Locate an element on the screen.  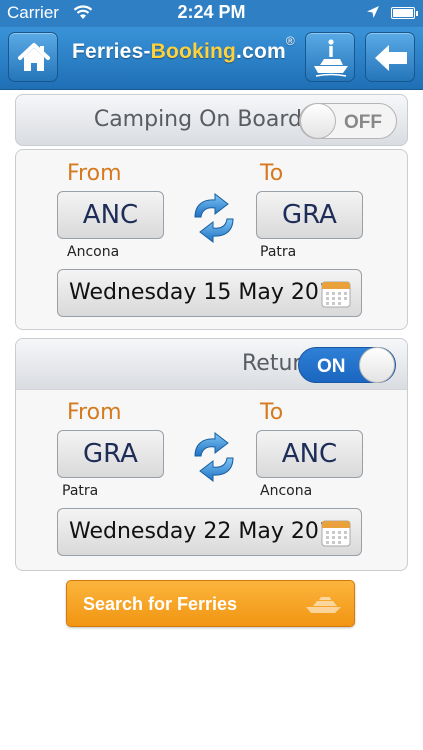
search-ferries-label: Search for Ferries is located at coordinates (160, 604).